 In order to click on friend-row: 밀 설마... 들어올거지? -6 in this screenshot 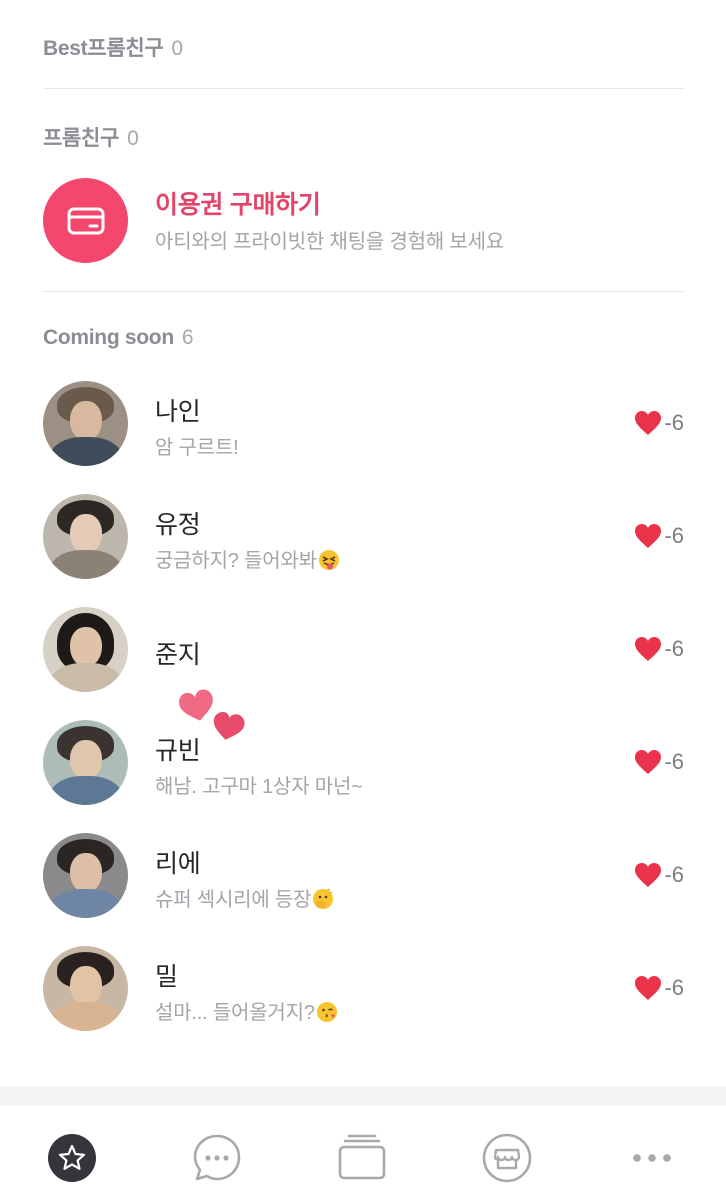, I will do `click(363, 988)`.